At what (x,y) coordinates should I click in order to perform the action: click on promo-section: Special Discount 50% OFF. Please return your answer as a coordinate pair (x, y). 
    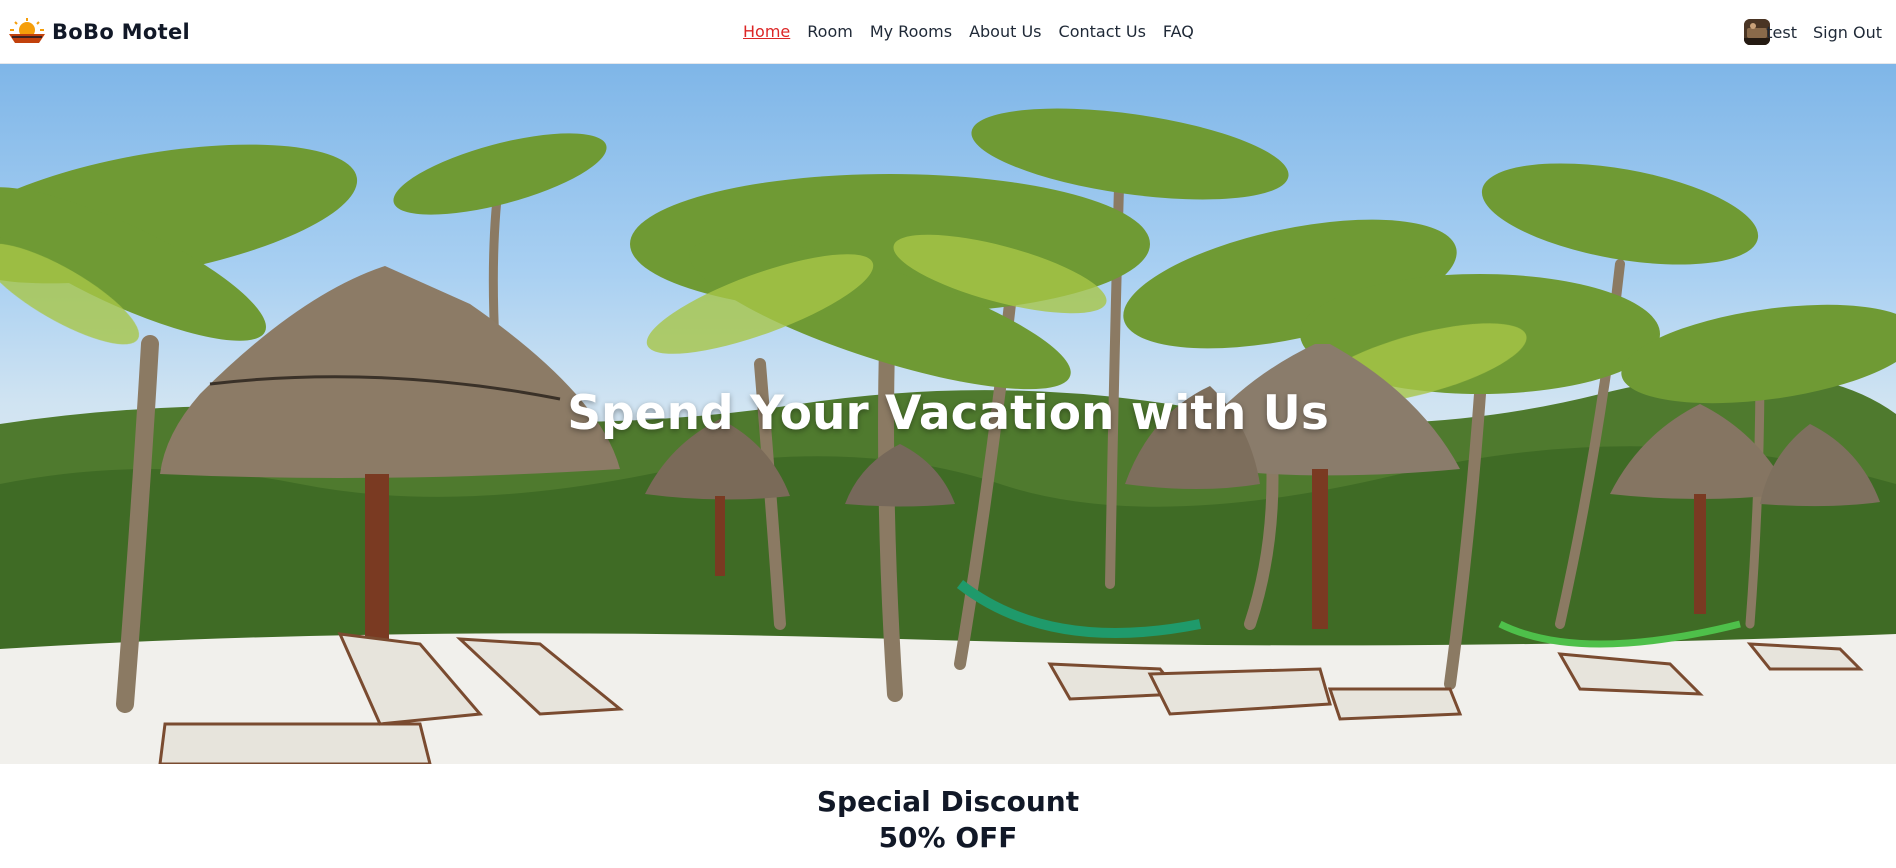
    Looking at the image, I should click on (948, 820).